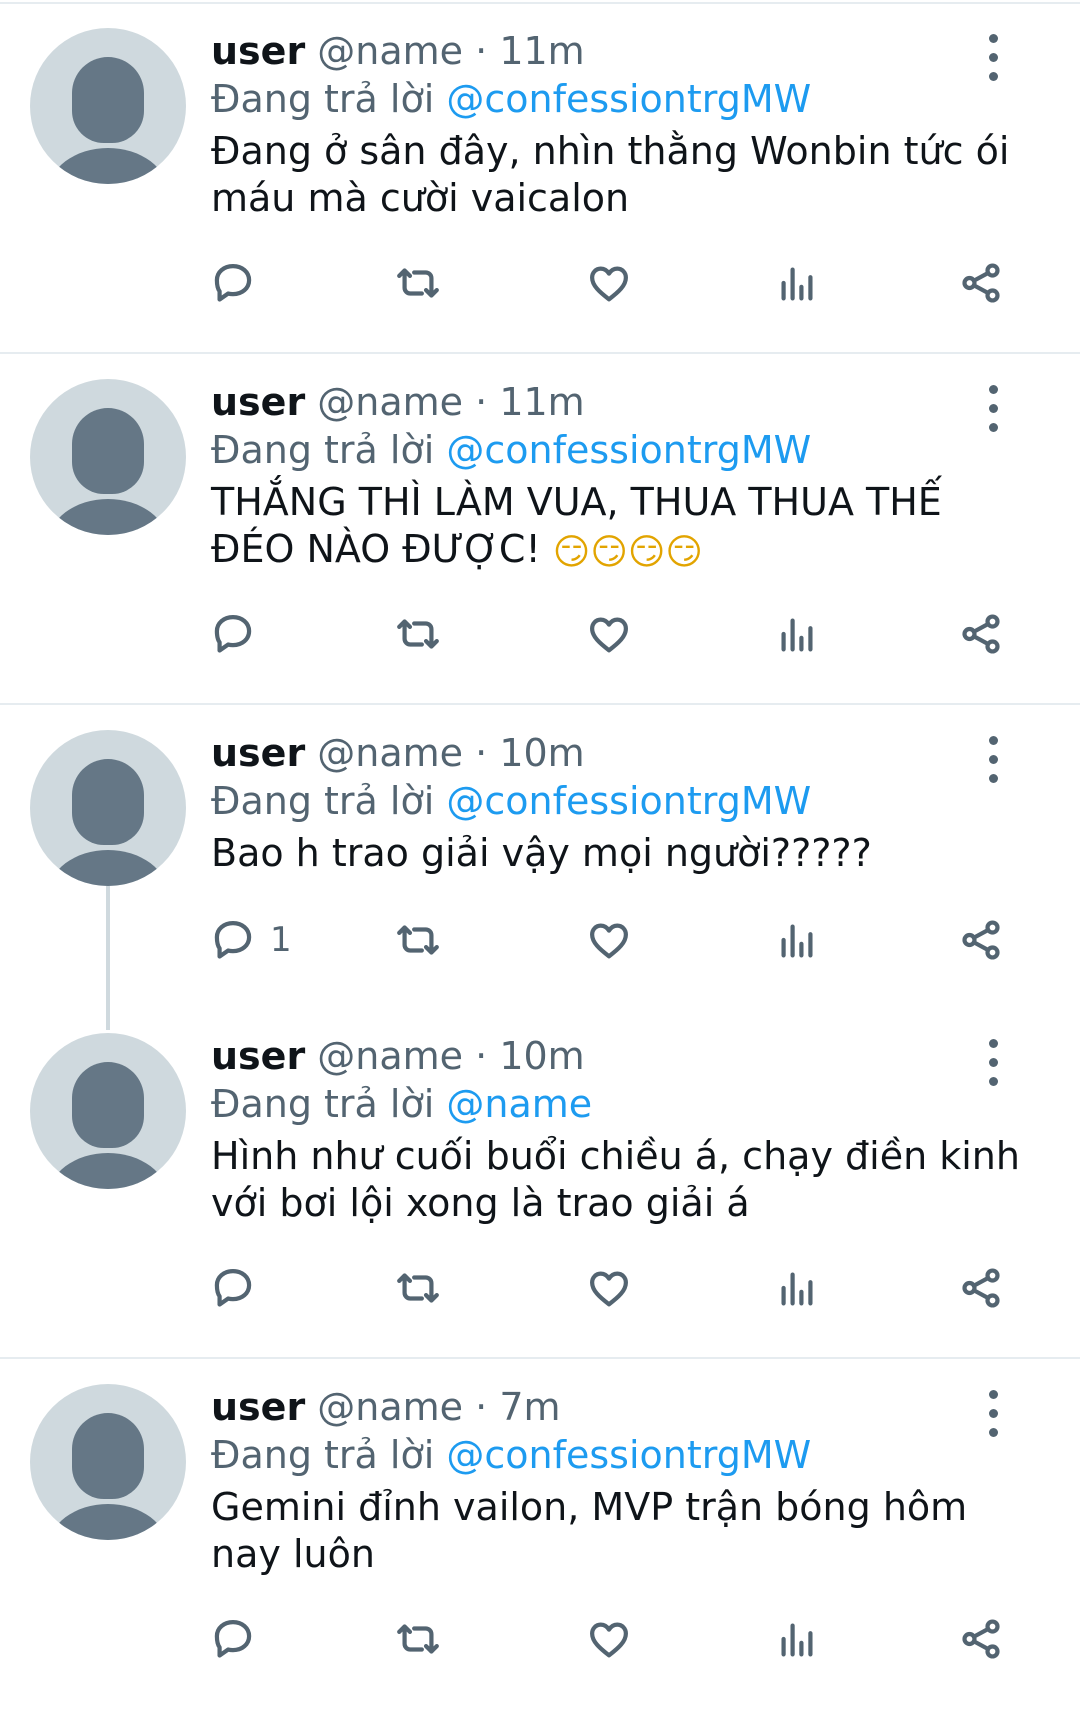 The height and width of the screenshot is (1713, 1080). I want to click on mention-link: @name, so click(519, 1104).